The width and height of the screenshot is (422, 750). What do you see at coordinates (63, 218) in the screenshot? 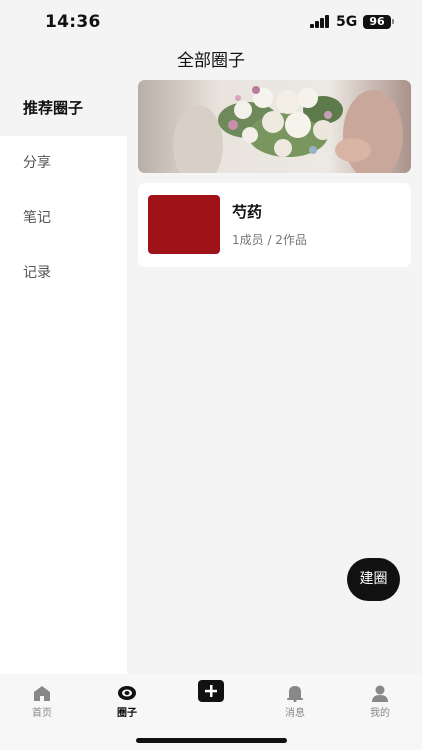
I see `sidebar-item-notes: 笔记` at bounding box center [63, 218].